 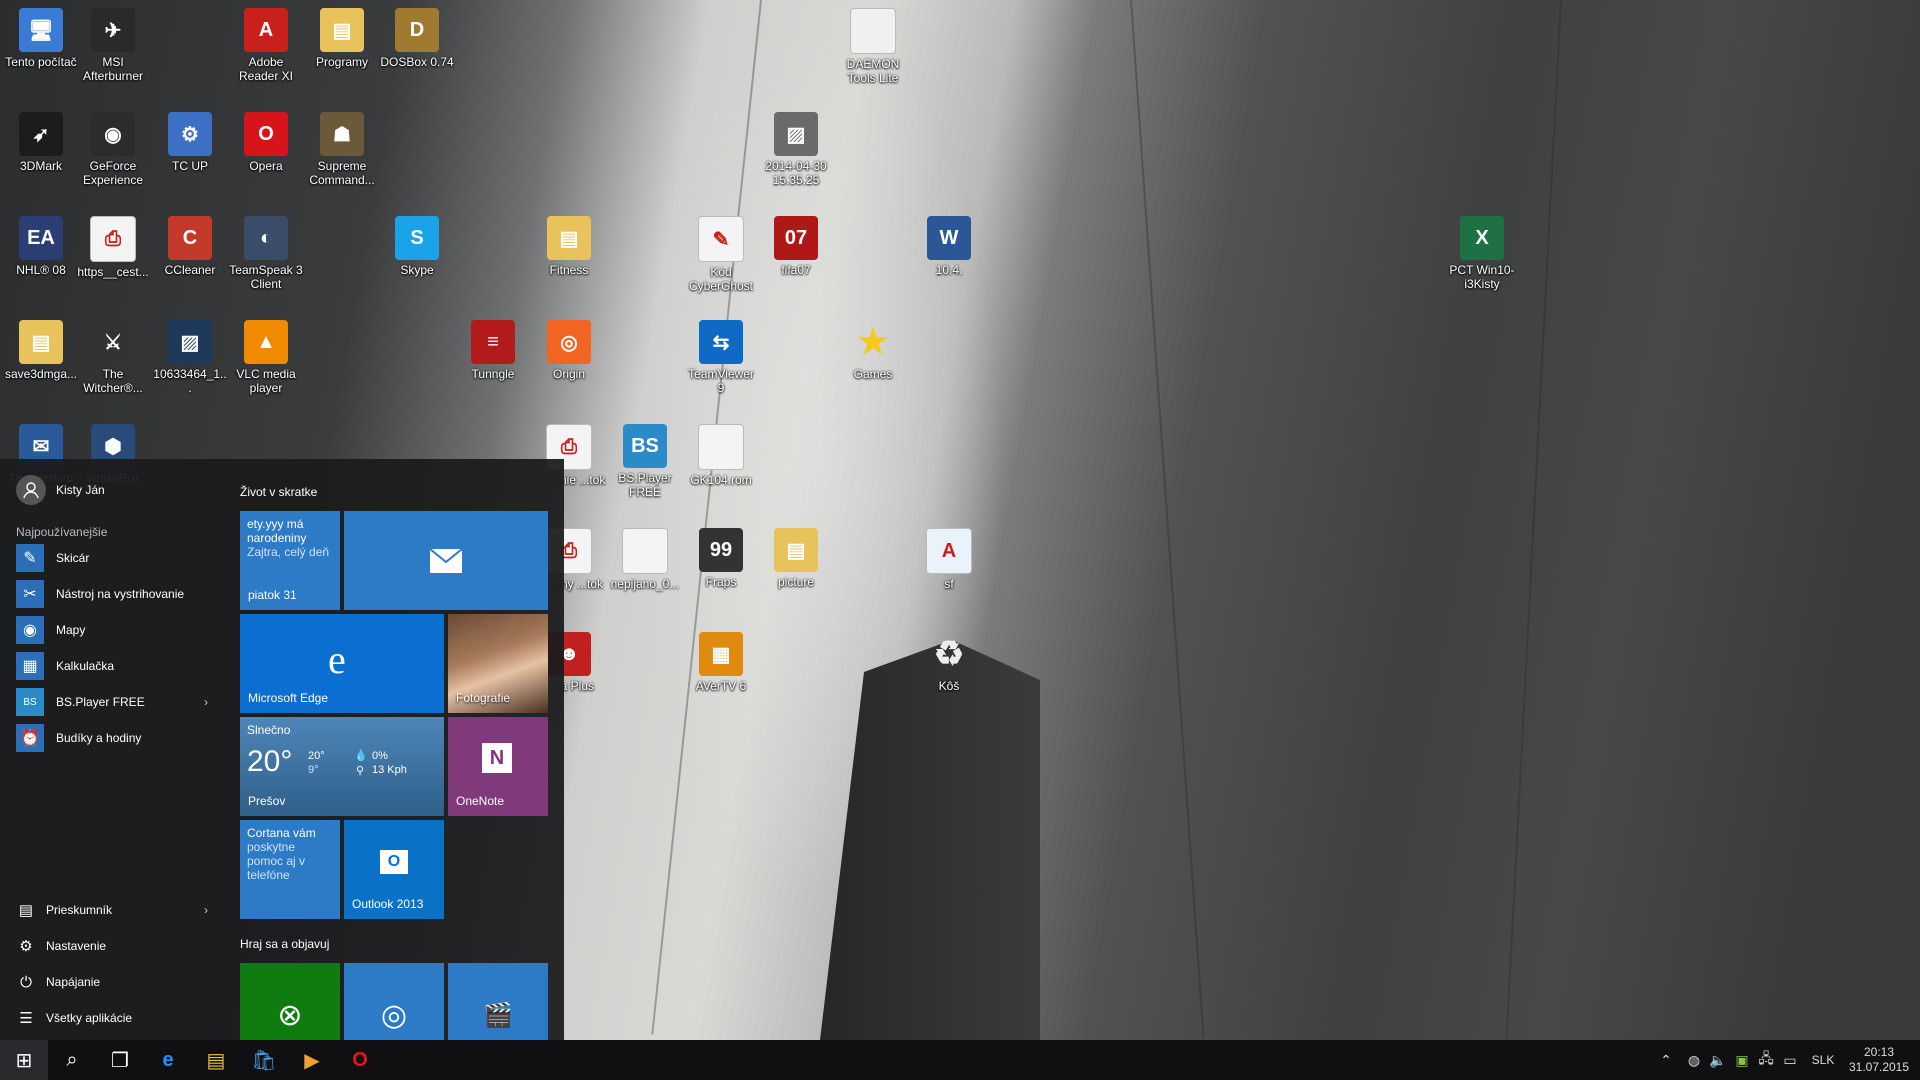 I want to click on steam-tray-icon: ◍, so click(x=1694, y=1060).